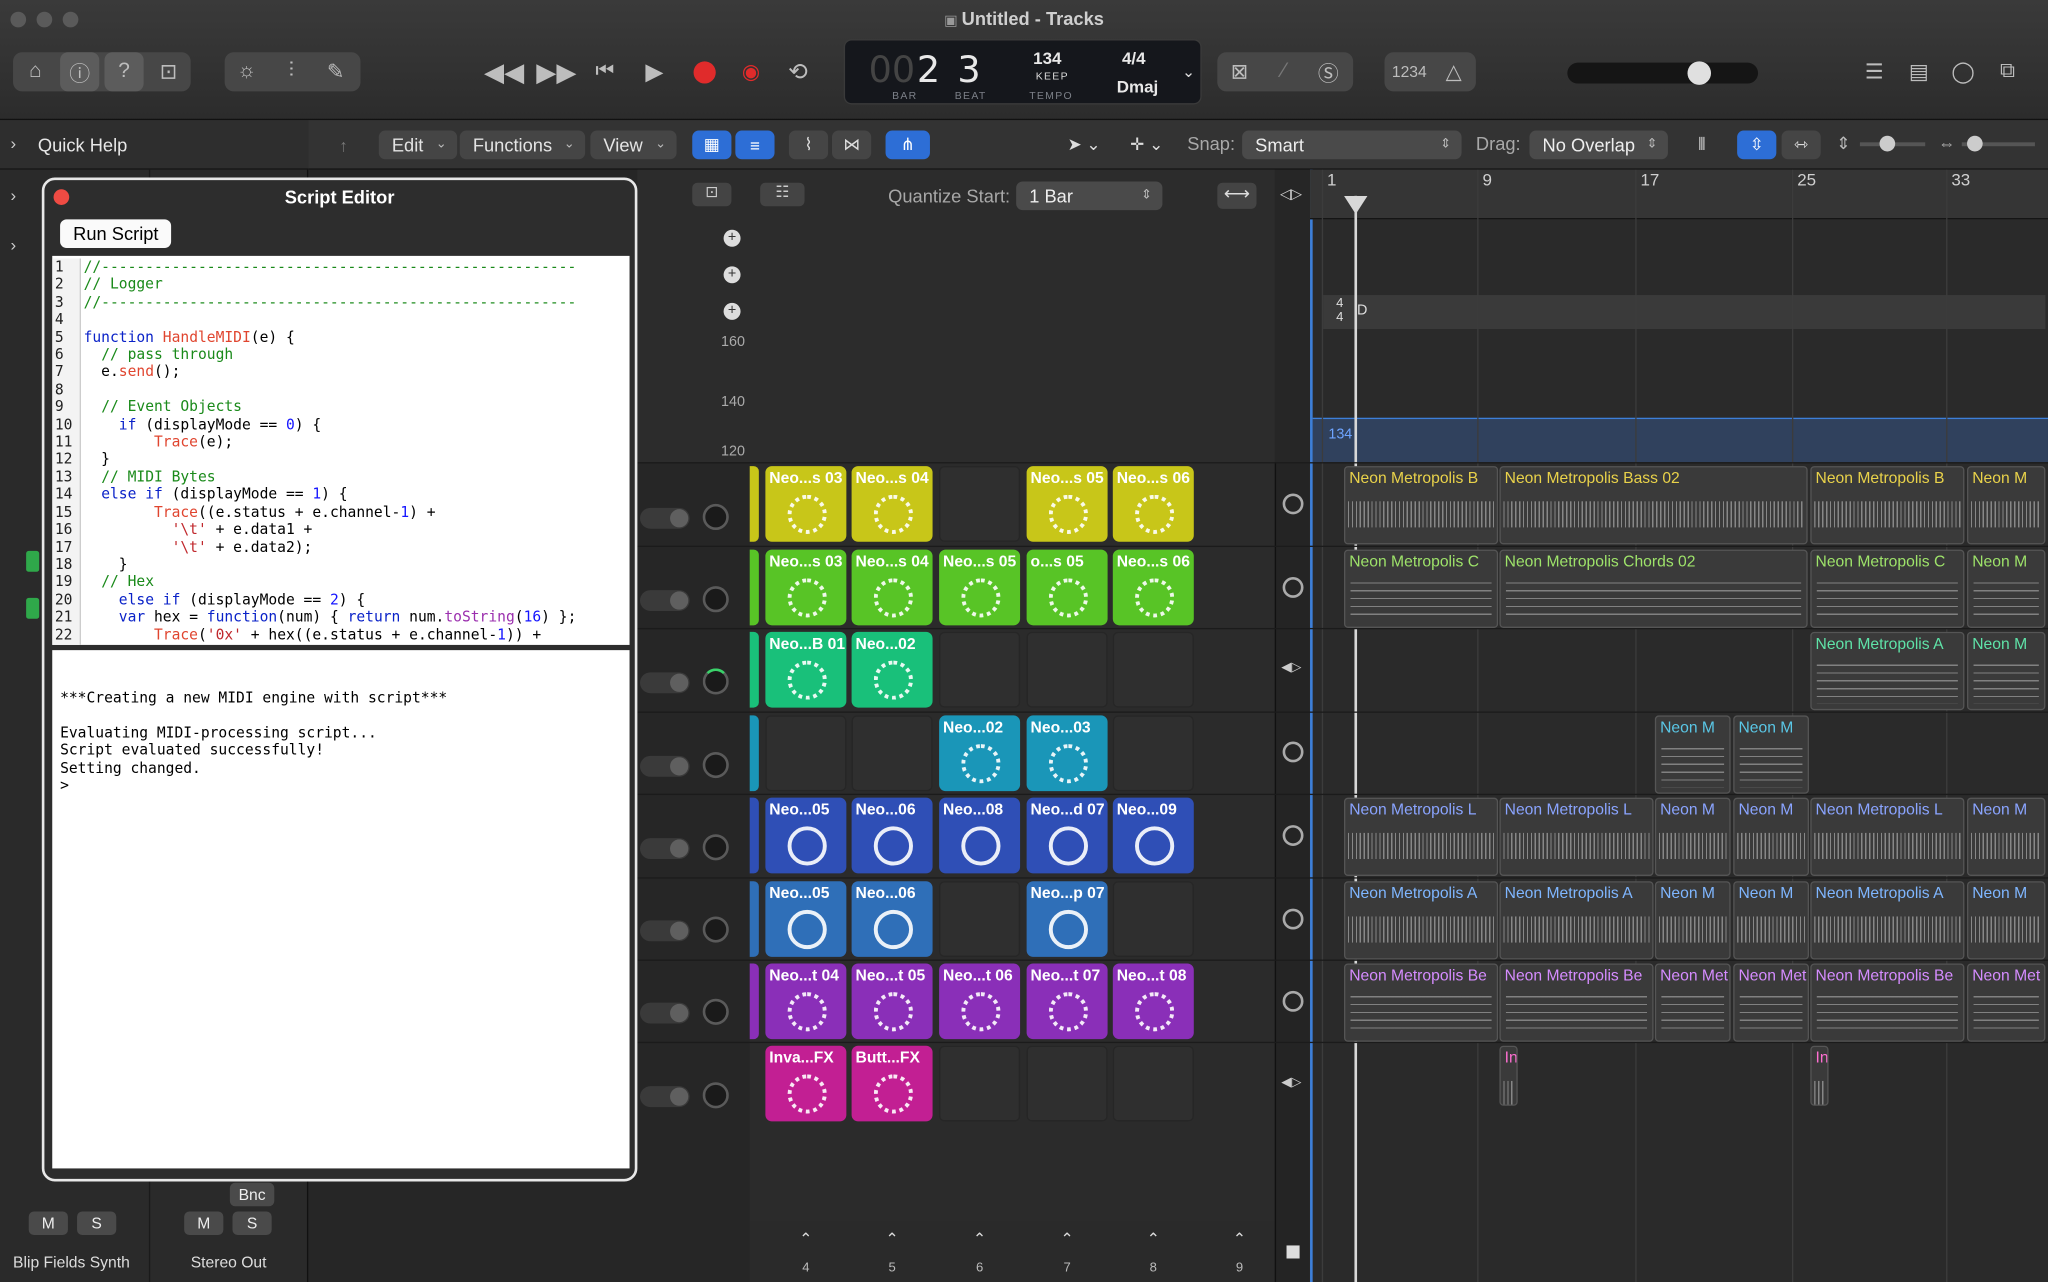 The height and width of the screenshot is (1282, 2048). What do you see at coordinates (116, 234) in the screenshot?
I see `run-script-button: Run Script` at bounding box center [116, 234].